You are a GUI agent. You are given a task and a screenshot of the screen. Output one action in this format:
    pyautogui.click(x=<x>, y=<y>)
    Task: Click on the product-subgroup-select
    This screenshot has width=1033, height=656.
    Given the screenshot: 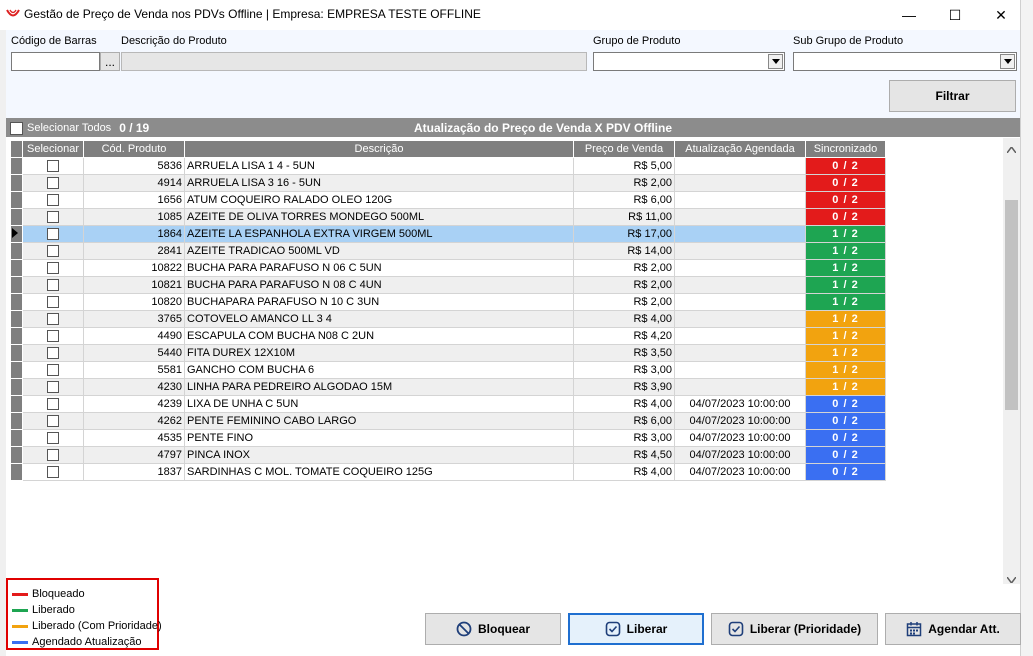 What is the action you would take?
    pyautogui.click(x=905, y=61)
    